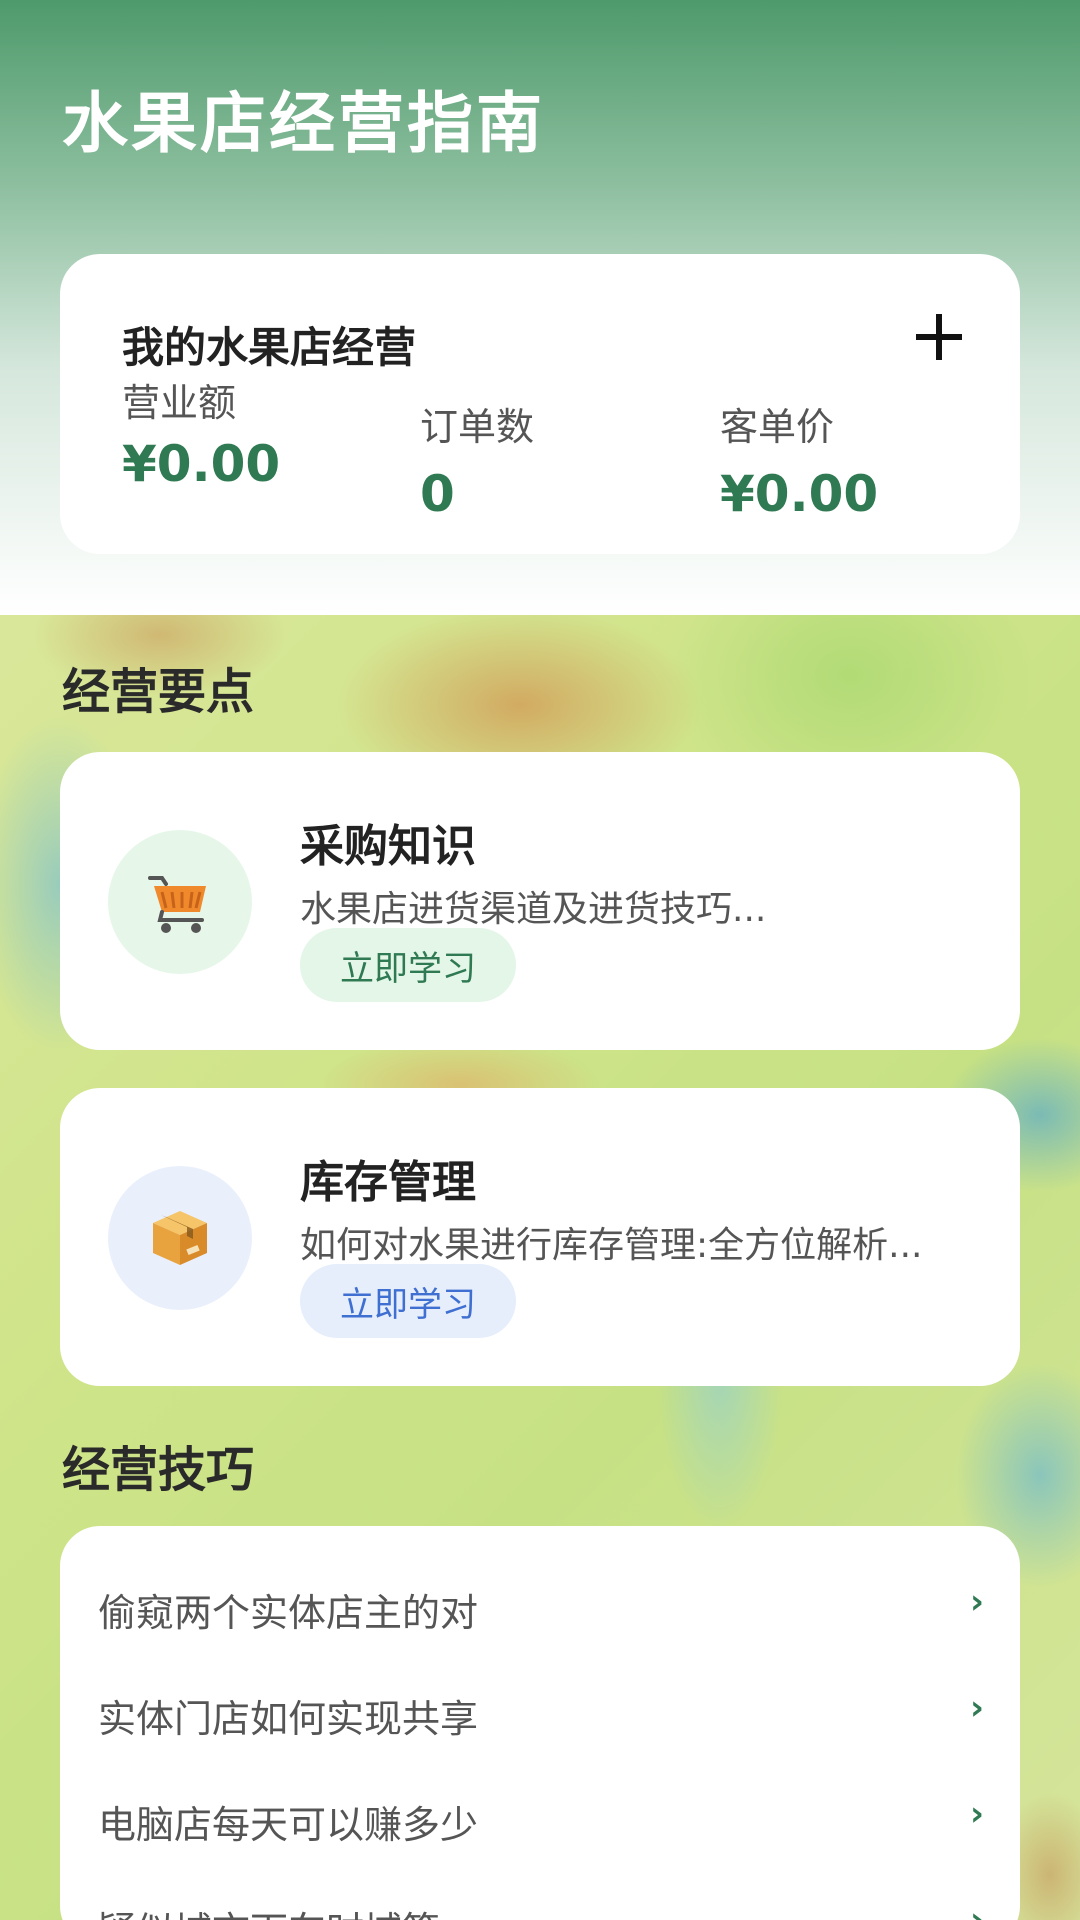 This screenshot has width=1080, height=1920. I want to click on section-title-key-points: 经营要点, so click(158, 692).